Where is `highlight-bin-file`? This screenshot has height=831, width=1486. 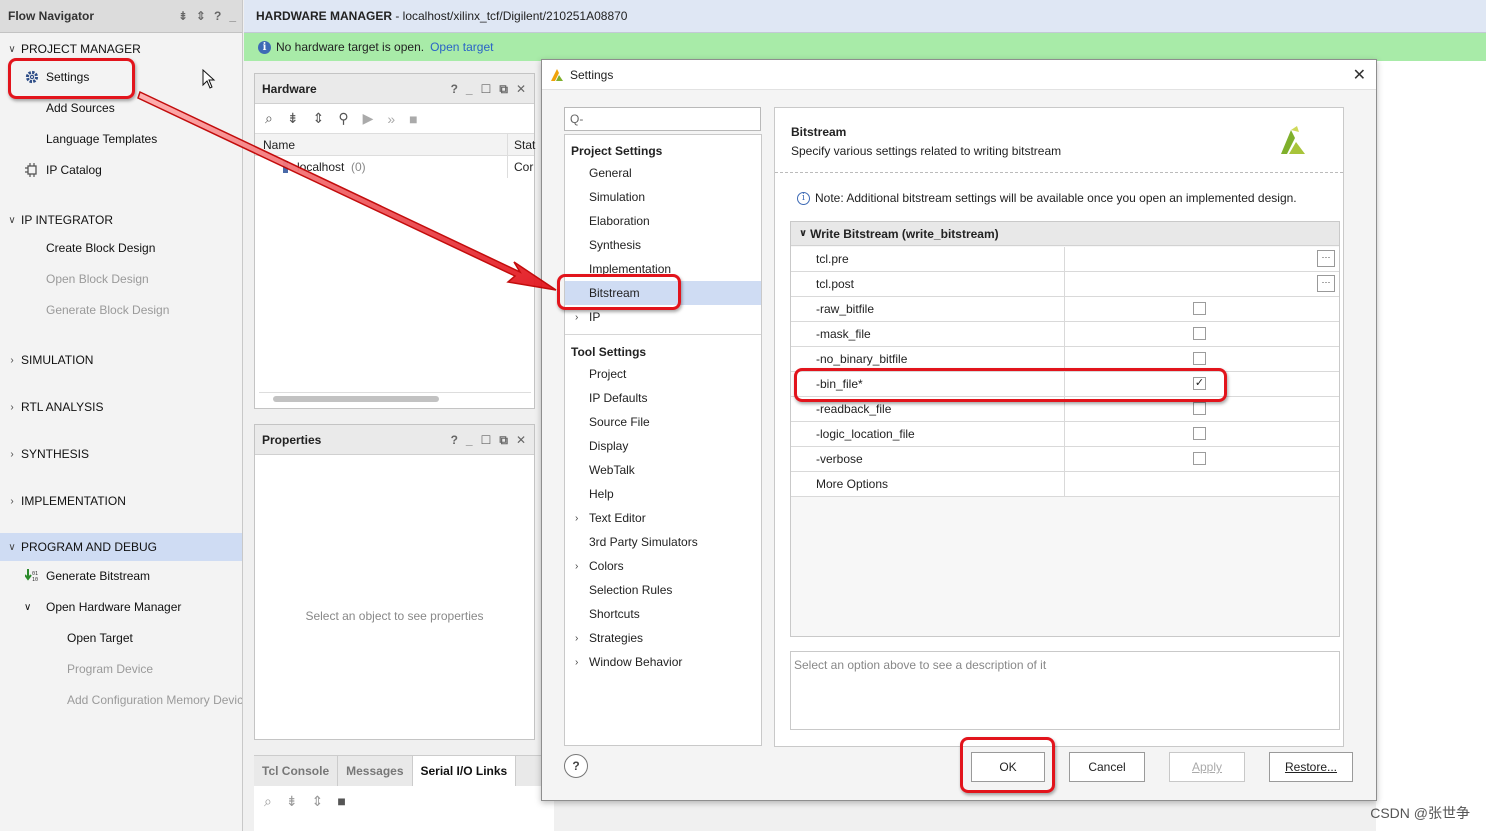 highlight-bin-file is located at coordinates (1010, 385).